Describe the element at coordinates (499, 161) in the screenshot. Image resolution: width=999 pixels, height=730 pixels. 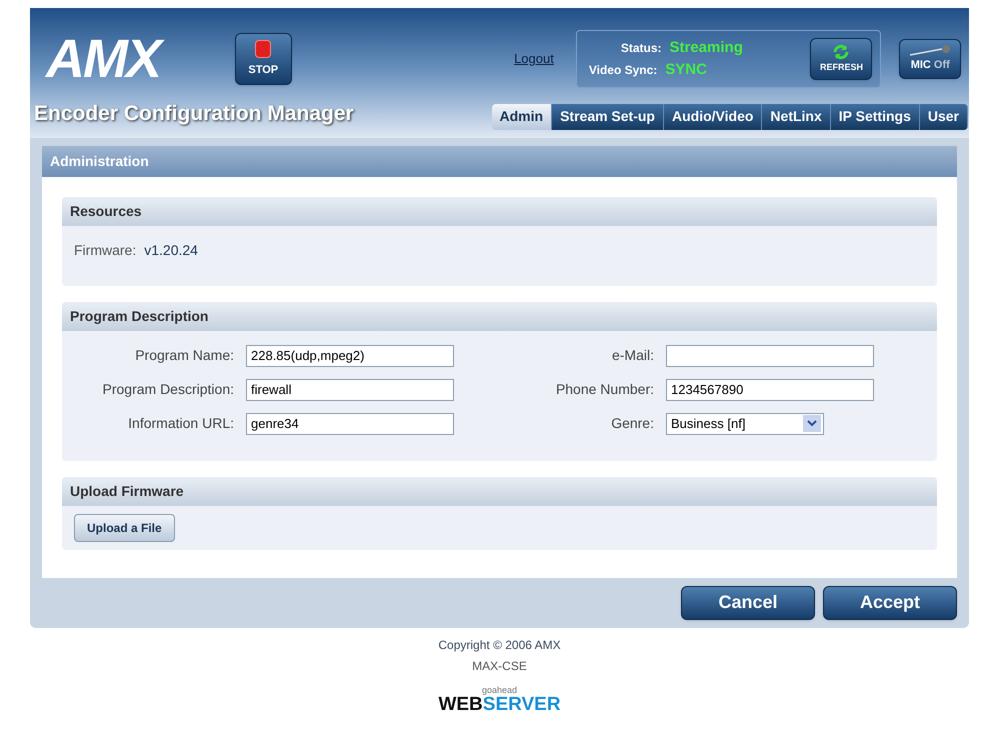
I see `panel-header: Administration` at that location.